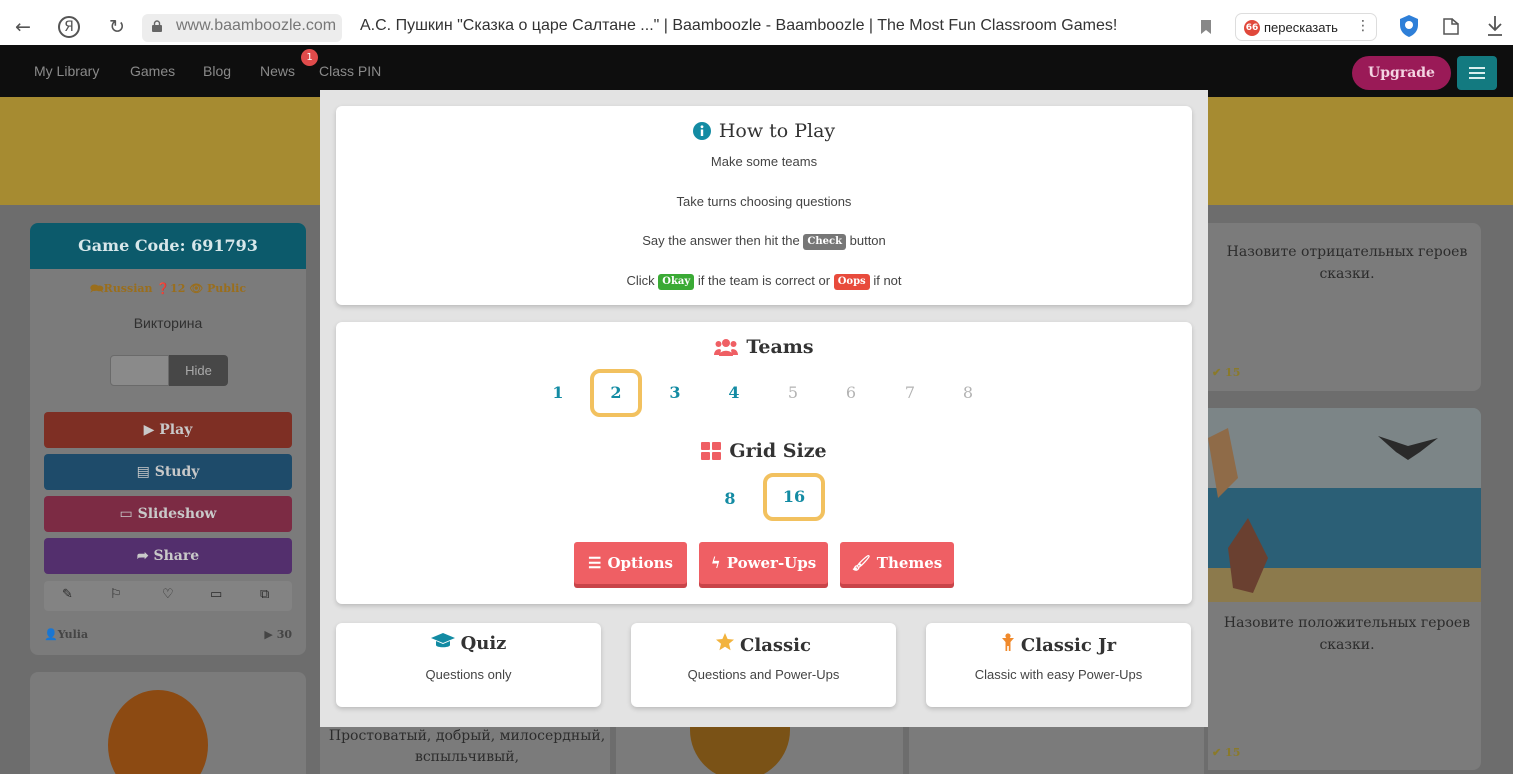  What do you see at coordinates (66, 71) in the screenshot?
I see `nav-my-library: My Library` at bounding box center [66, 71].